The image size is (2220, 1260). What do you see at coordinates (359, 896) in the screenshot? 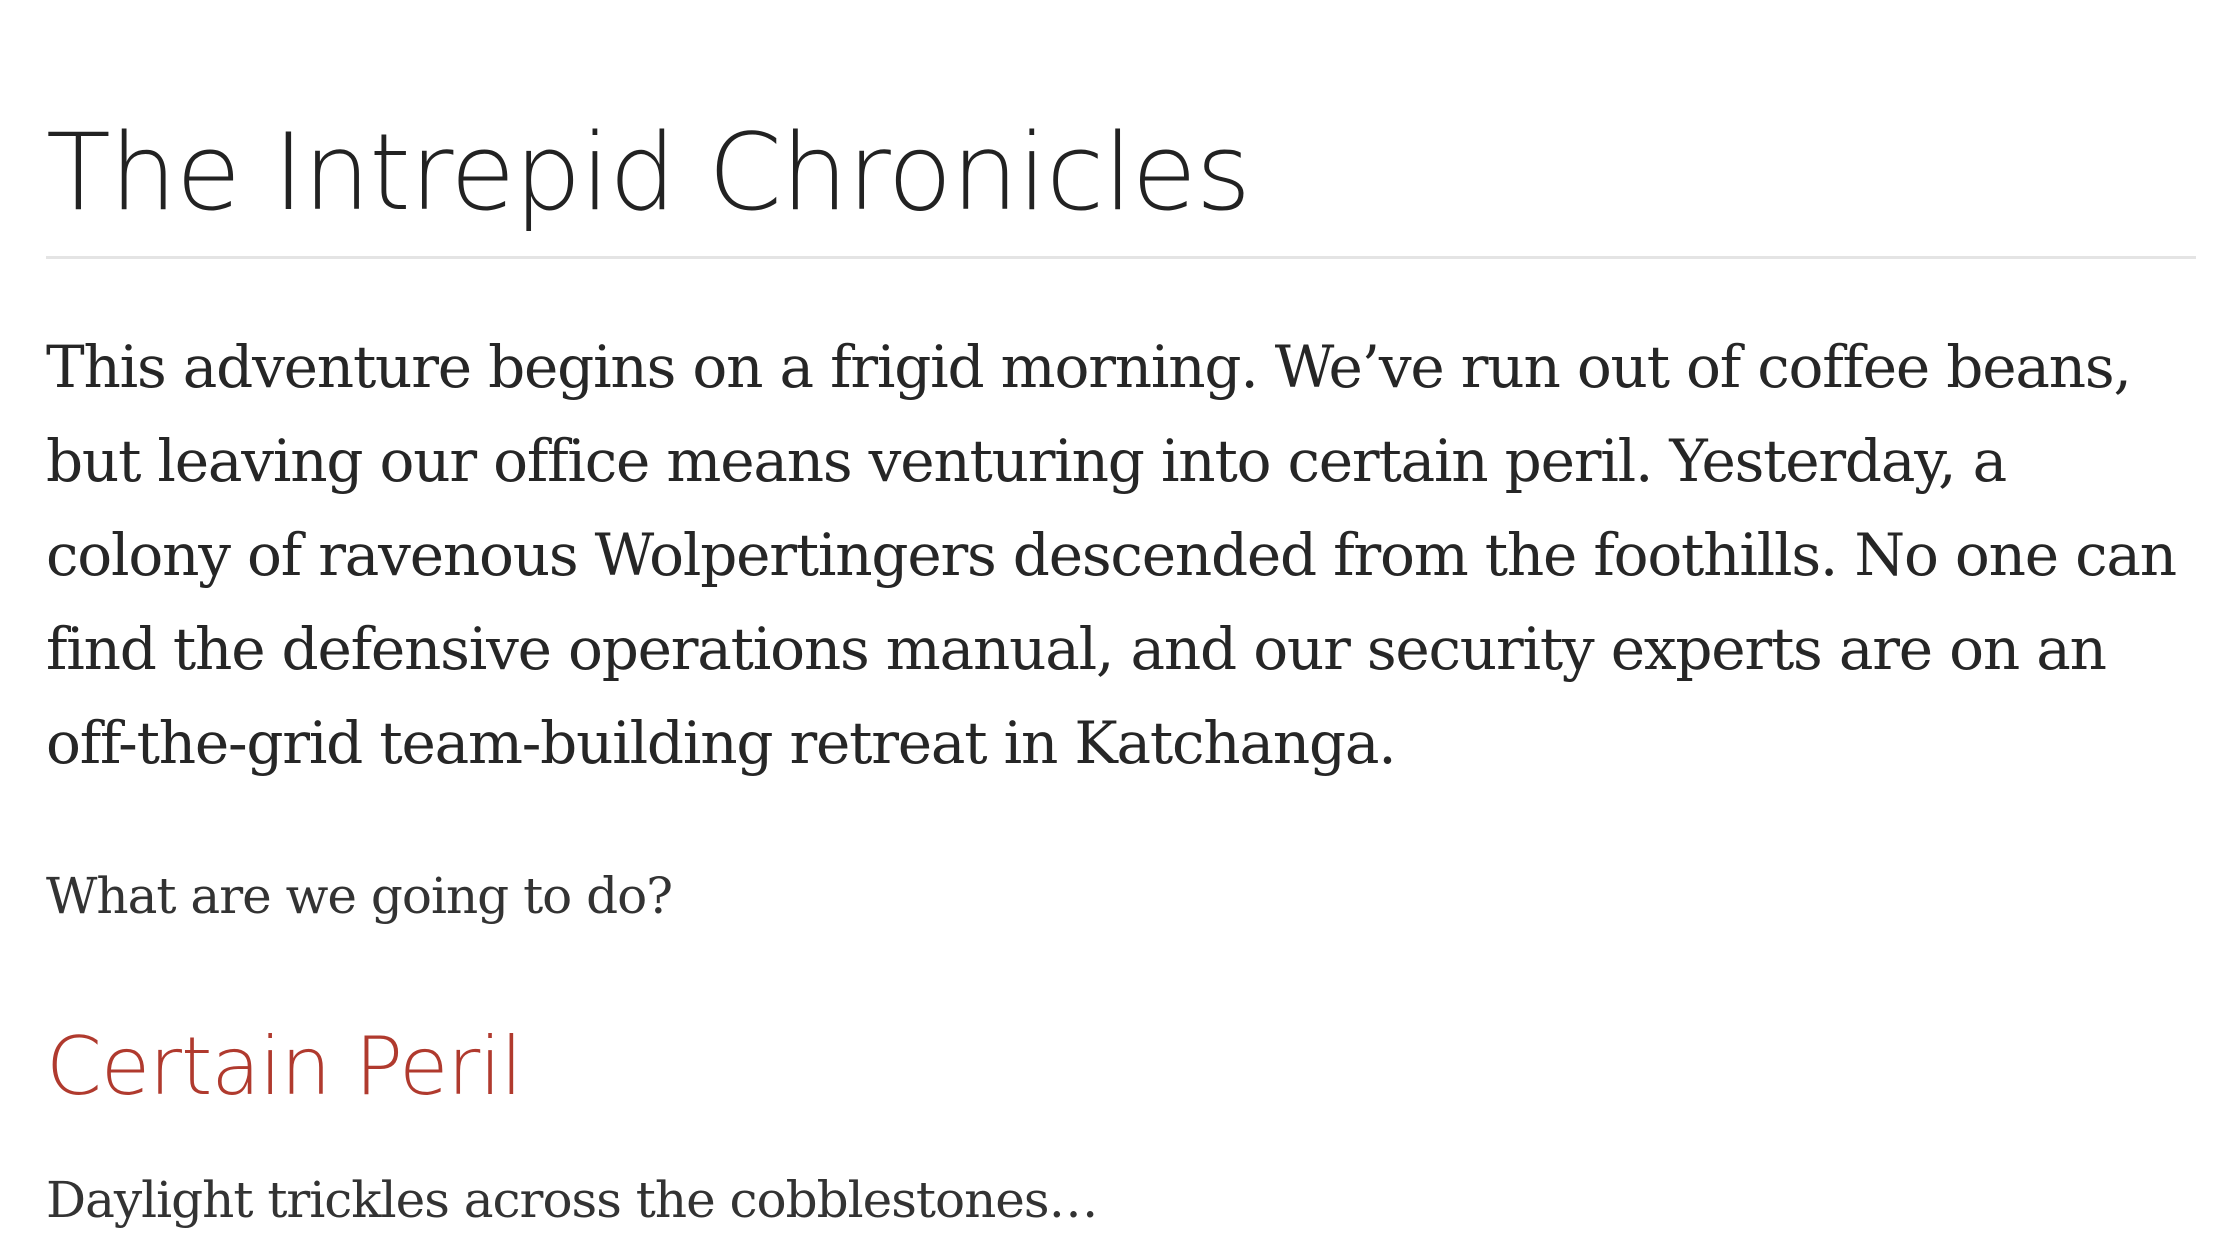
I see `question-paragraph: What are we going to do?` at bounding box center [359, 896].